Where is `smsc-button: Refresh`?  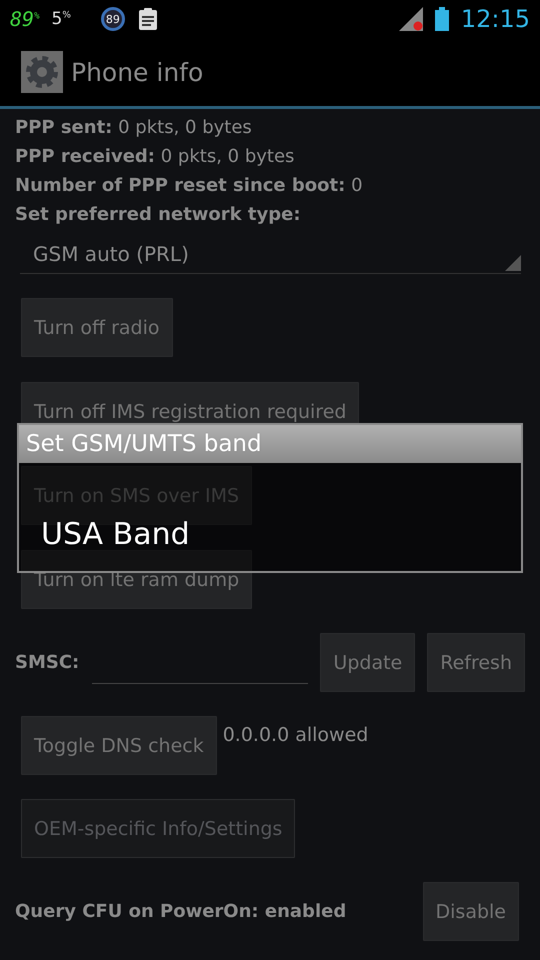 smsc-button: Refresh is located at coordinates (476, 662).